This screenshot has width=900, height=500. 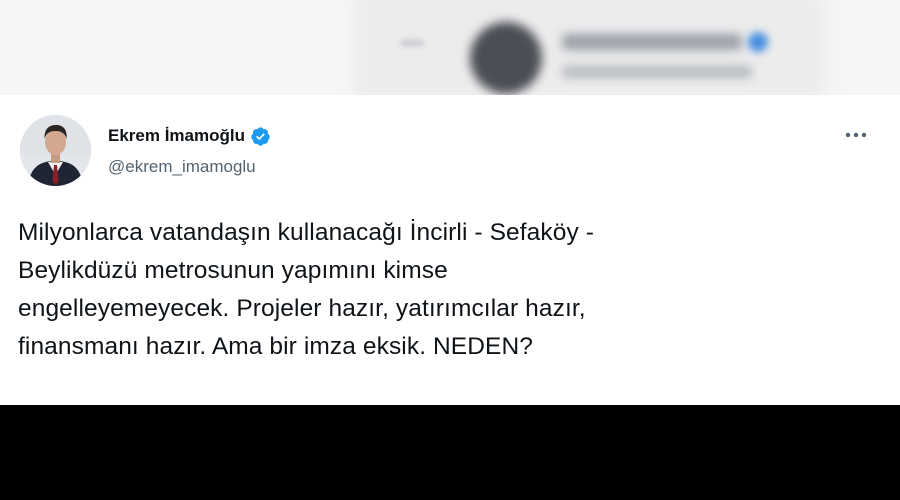 I want to click on blurred-handle, so click(x=657, y=72).